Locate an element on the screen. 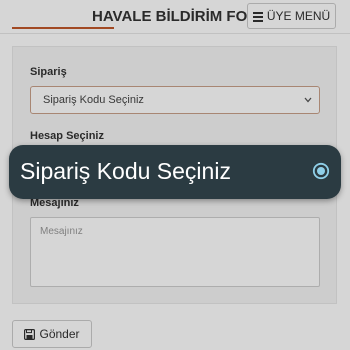 This screenshot has width=350, height=350. radio-selected-icon is located at coordinates (321, 171).